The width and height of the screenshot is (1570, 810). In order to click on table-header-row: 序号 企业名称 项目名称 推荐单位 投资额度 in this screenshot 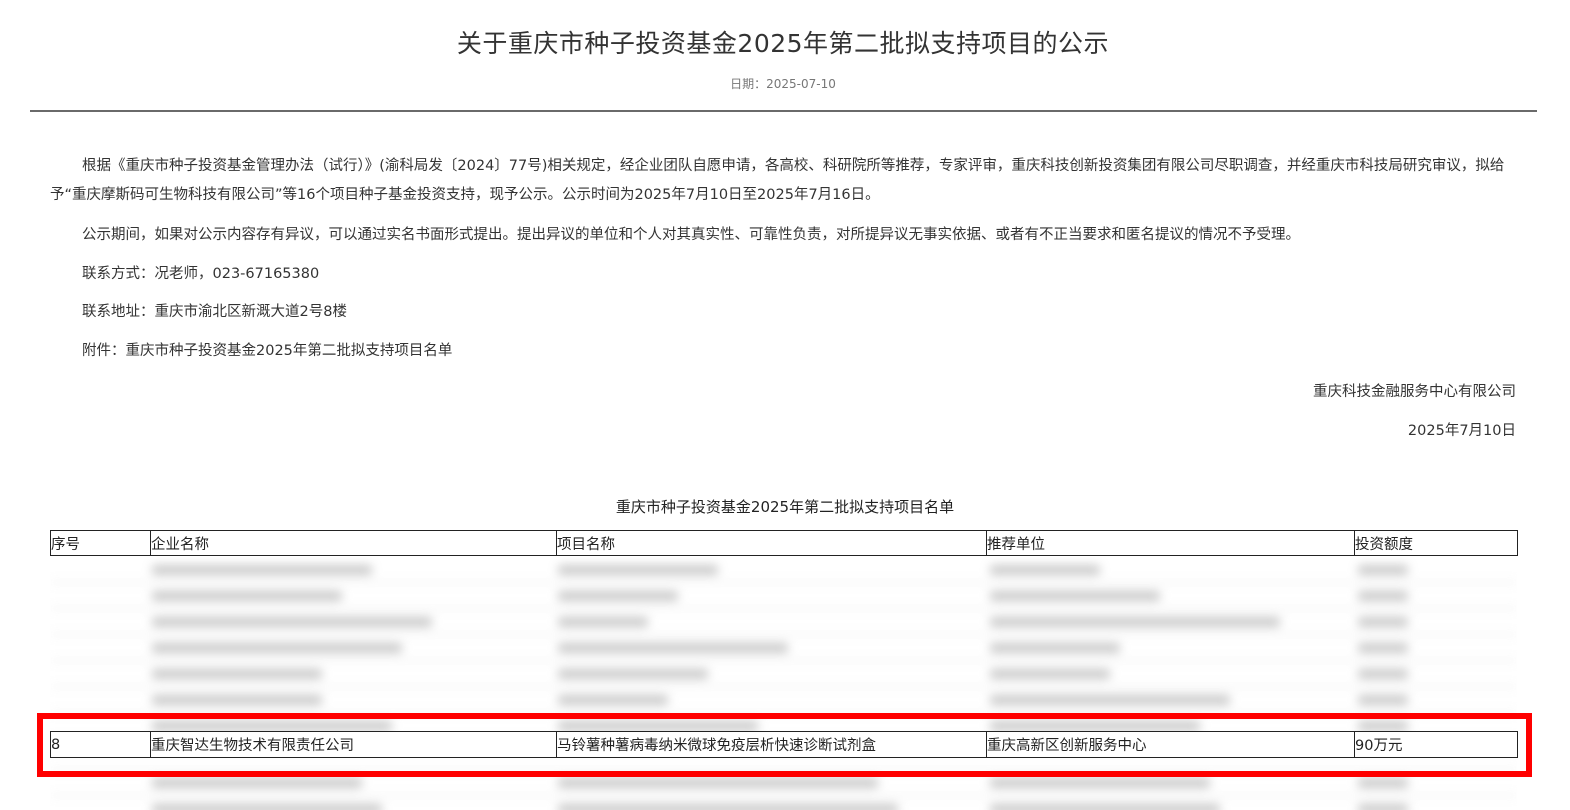, I will do `click(784, 543)`.